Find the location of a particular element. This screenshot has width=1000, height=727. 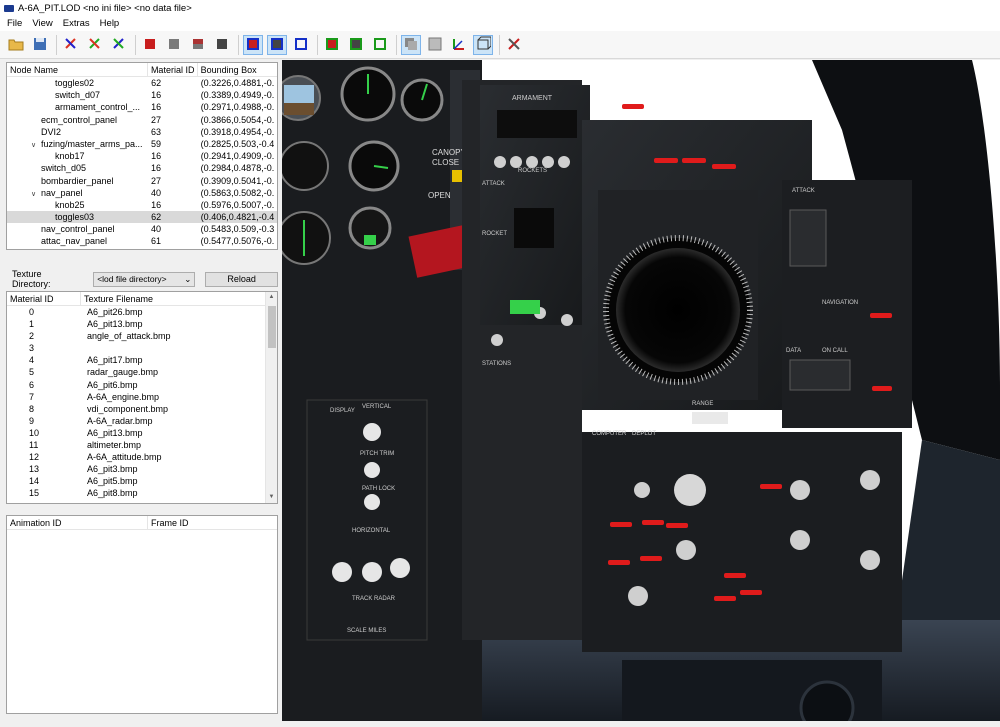

texture-row: 6 A6_pit6.bmp is located at coordinates (142, 385).